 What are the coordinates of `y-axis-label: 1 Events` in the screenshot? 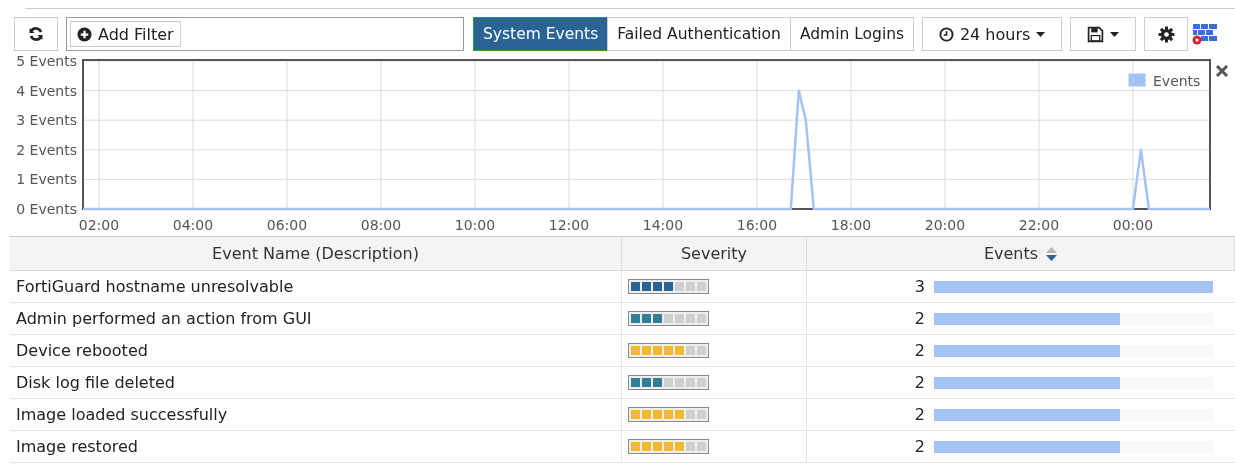 It's located at (46, 179).